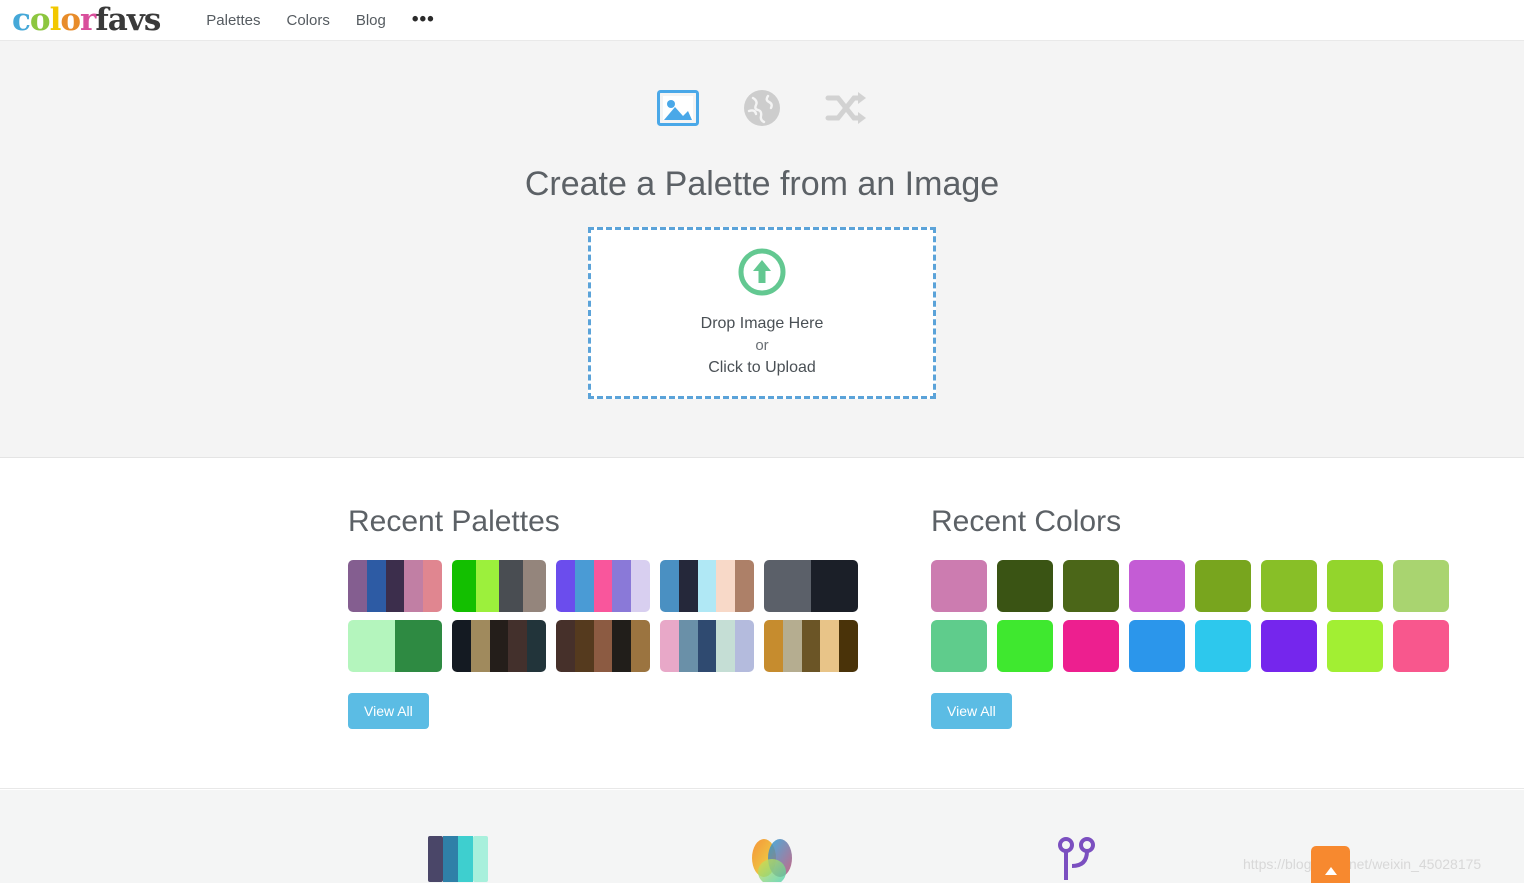  Describe the element at coordinates (762, 184) in the screenshot. I see `page-title: Create a Palette from an Image` at that location.